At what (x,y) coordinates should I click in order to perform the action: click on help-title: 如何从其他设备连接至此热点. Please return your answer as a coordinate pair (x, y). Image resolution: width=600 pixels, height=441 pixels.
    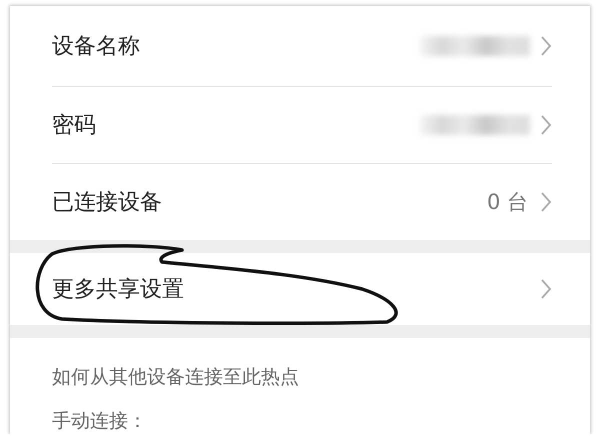
    Looking at the image, I should click on (176, 377).